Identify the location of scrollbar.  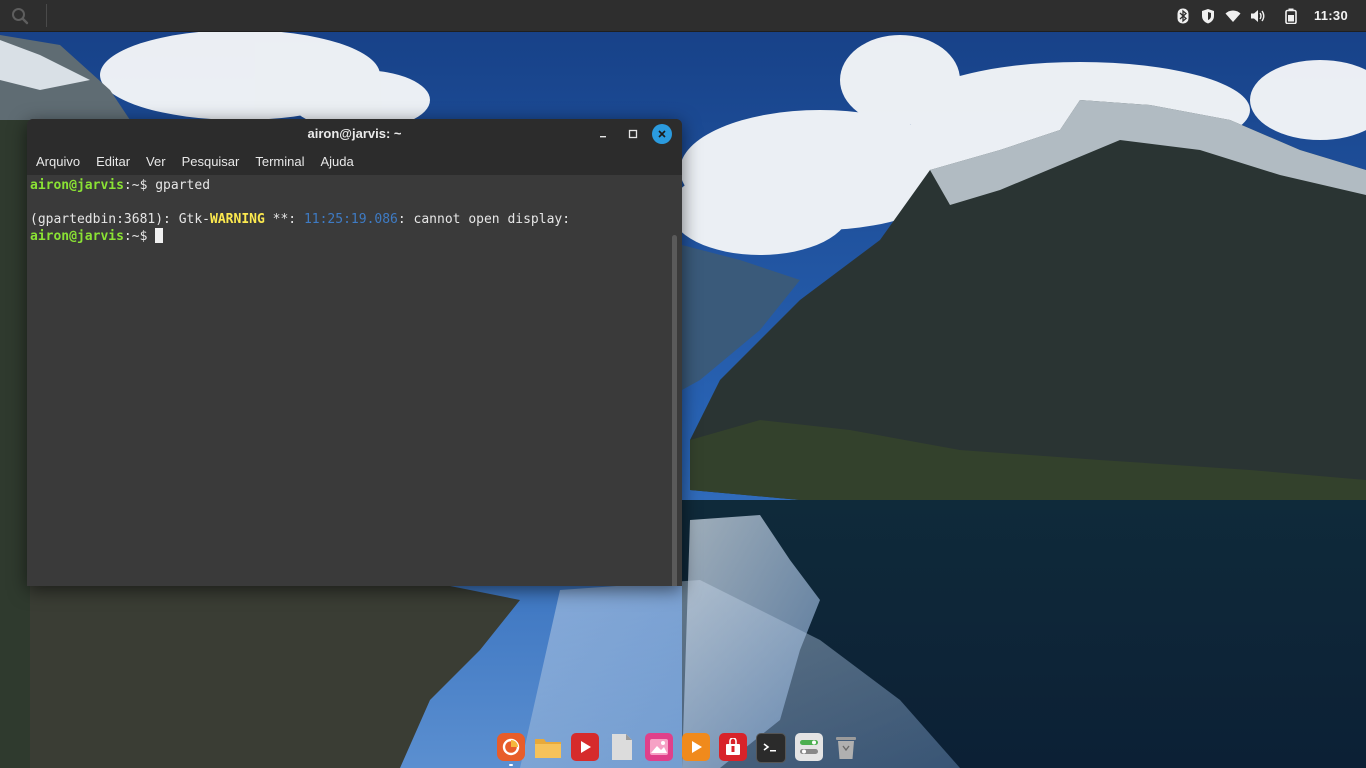
(674, 410).